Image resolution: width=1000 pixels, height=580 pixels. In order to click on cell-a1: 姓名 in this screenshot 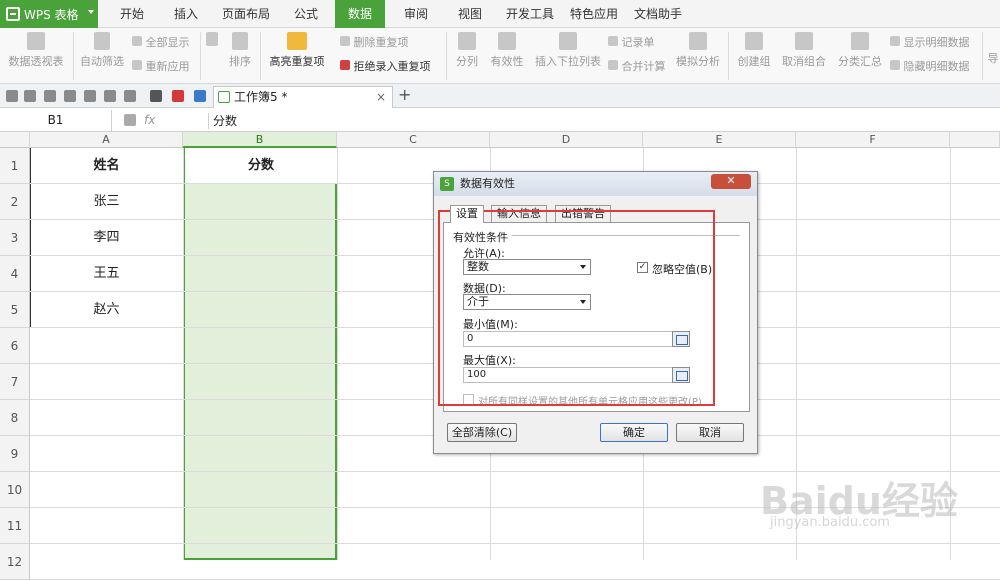, I will do `click(106, 166)`.